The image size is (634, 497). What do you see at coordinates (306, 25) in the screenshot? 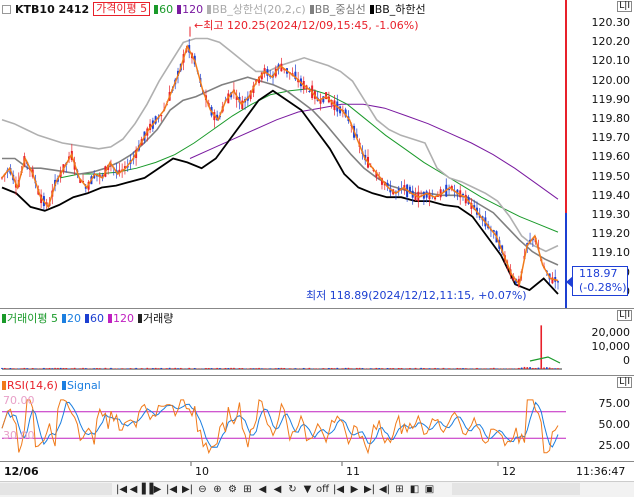
I see `high-annotation: ←최고 120.25(2024/12/09,15:45, -1.06%)` at bounding box center [306, 25].